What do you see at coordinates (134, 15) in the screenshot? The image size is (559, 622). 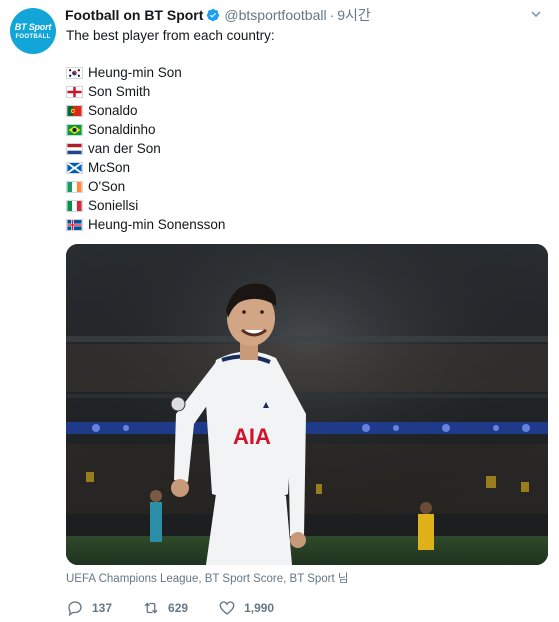 I see `account-name: Football on BT Sport` at bounding box center [134, 15].